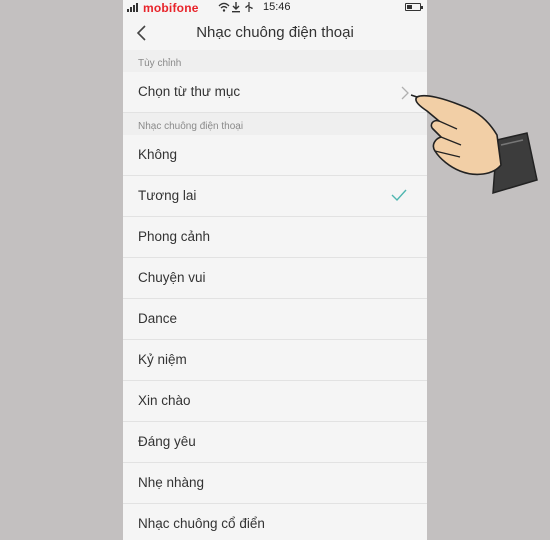  Describe the element at coordinates (275, 278) in the screenshot. I see `ringtone-item: Chuyện vui` at that location.